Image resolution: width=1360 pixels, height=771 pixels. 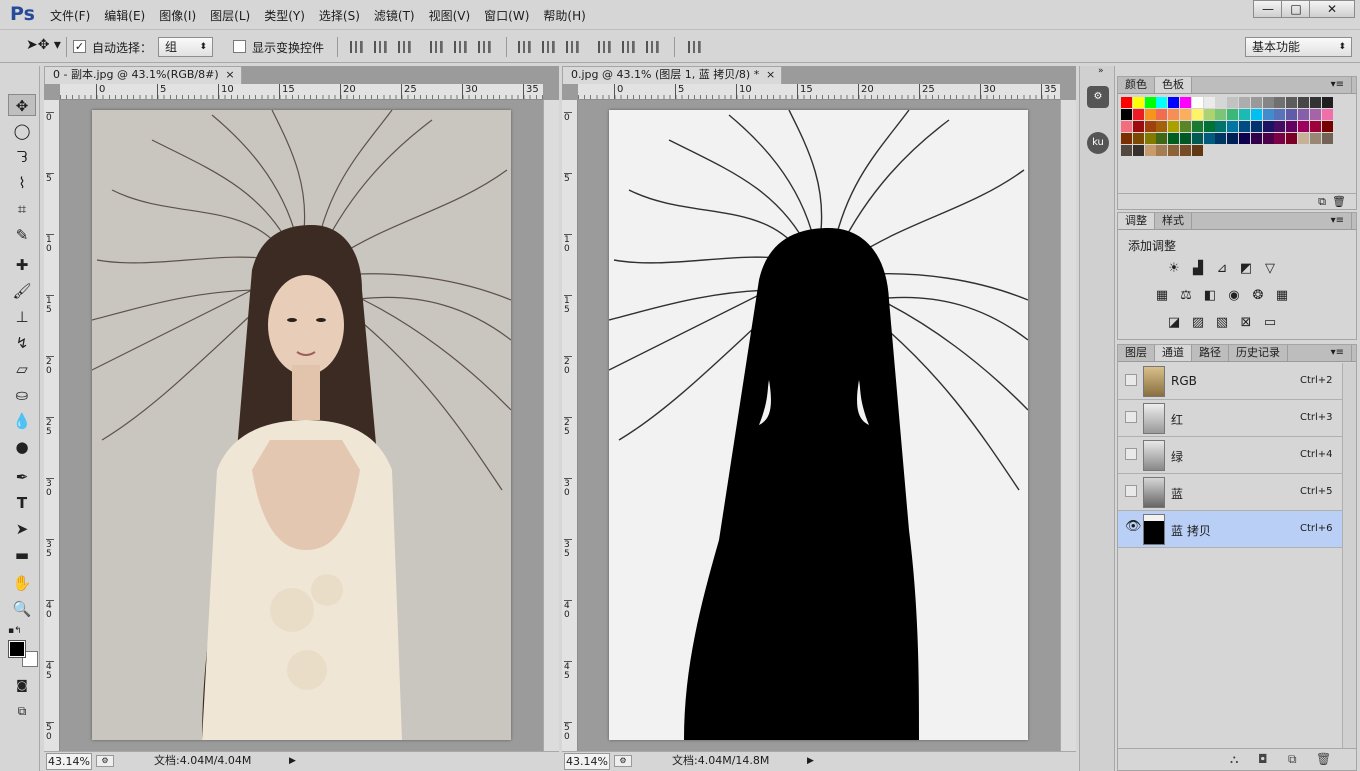 What do you see at coordinates (239, 46) in the screenshot?
I see `show-transform-checkbox` at bounding box center [239, 46].